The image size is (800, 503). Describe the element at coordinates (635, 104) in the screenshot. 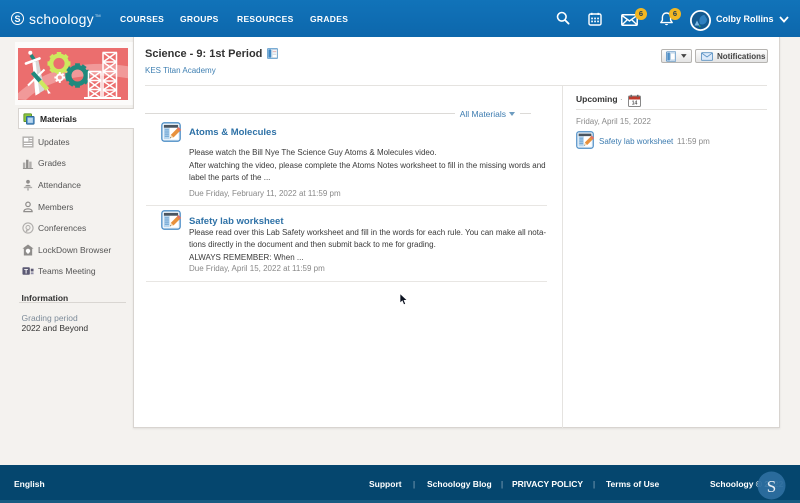

I see `svg-text: 14` at that location.